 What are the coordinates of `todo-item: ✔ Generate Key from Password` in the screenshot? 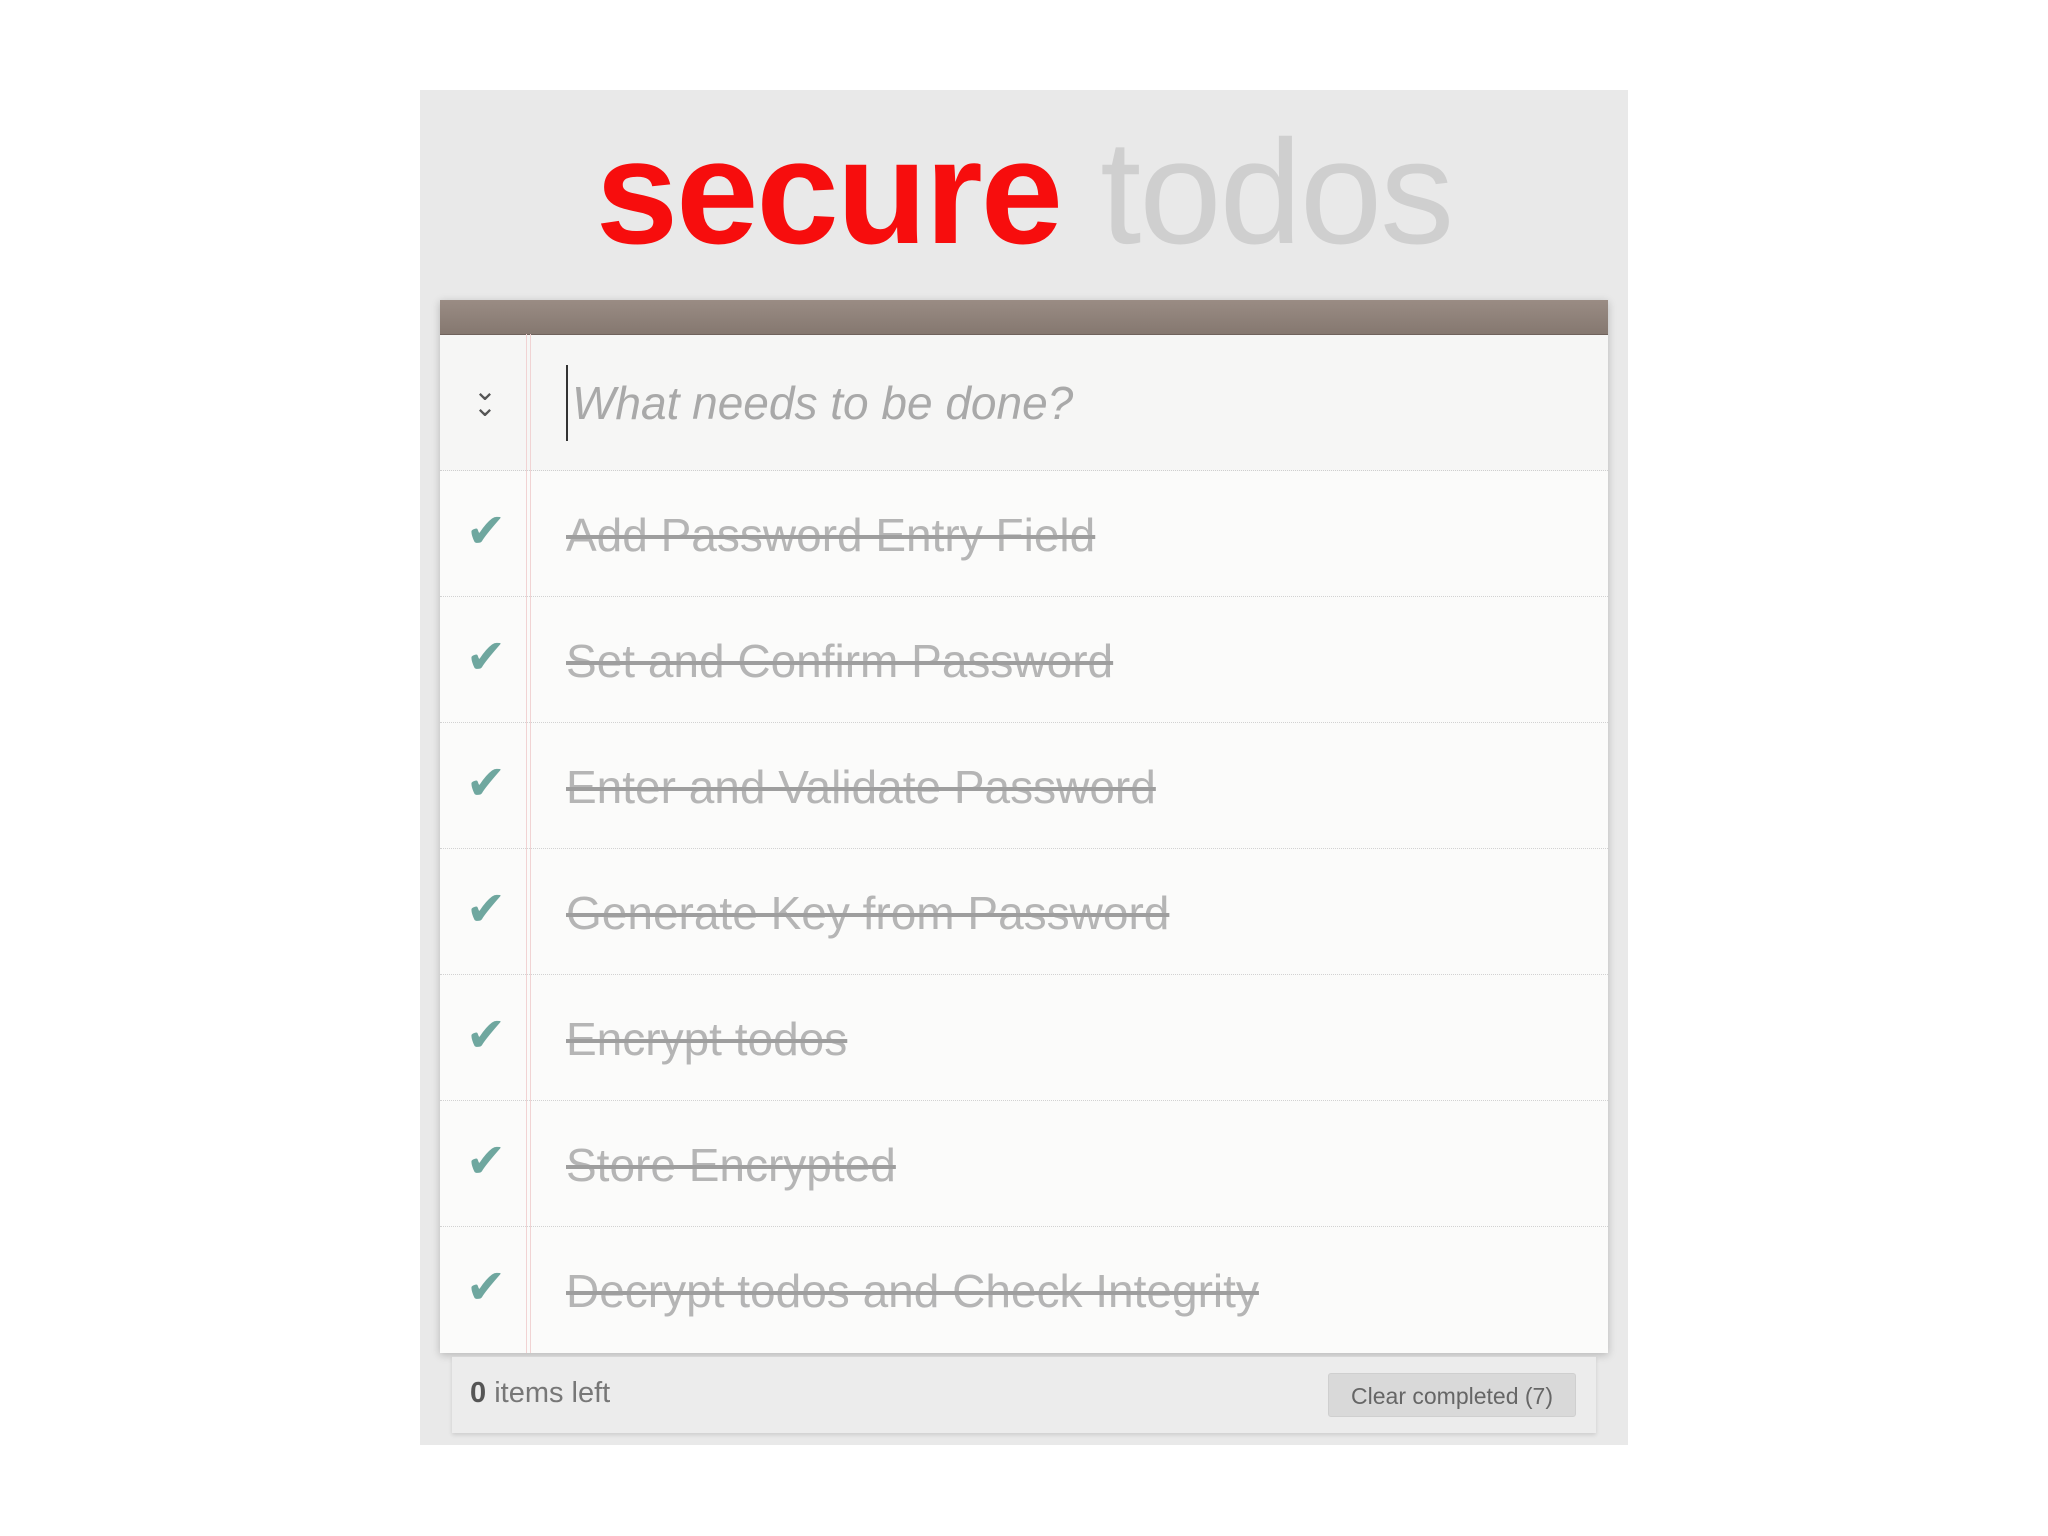 It's located at (1024, 912).